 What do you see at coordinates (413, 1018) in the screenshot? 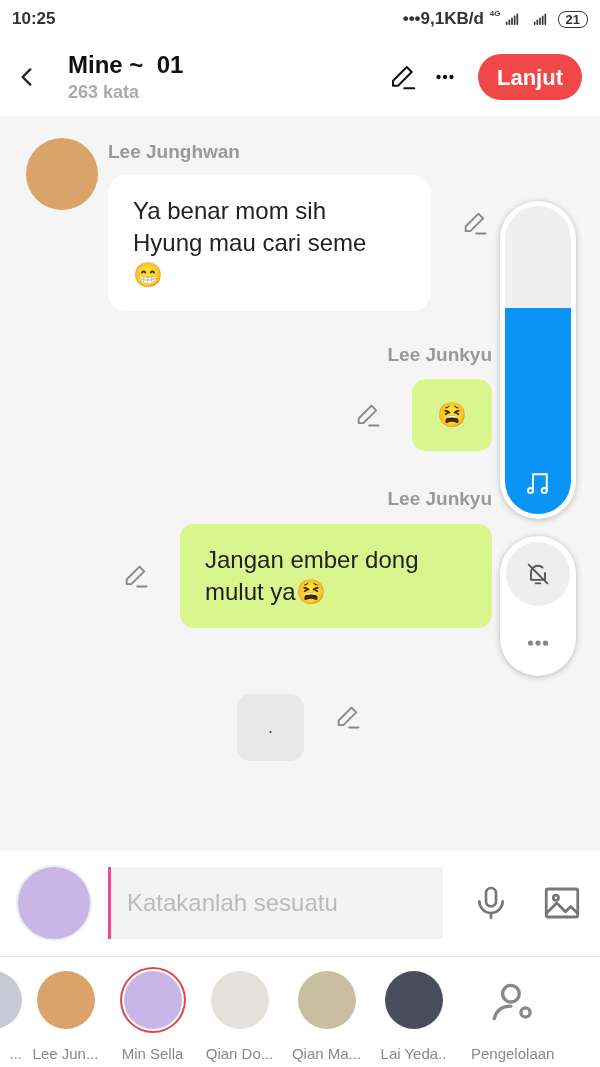
I see `character-tab: Lai Yeda..` at bounding box center [413, 1018].